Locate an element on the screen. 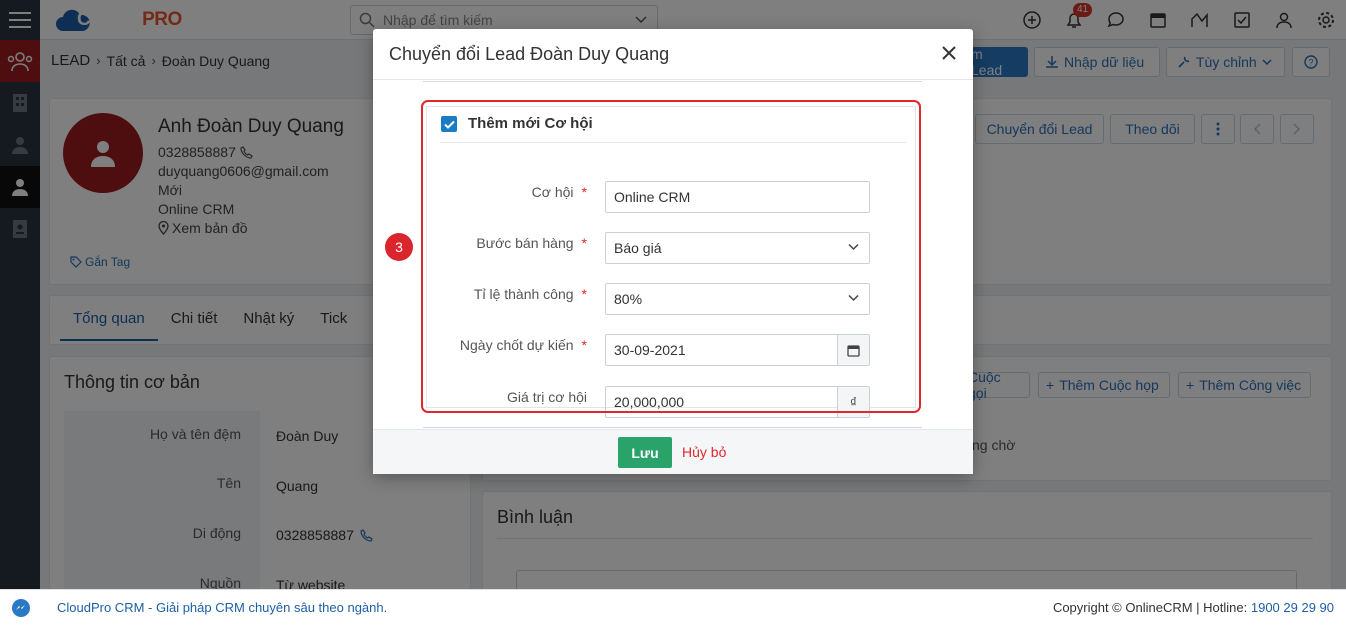 This screenshot has height=625, width=1346. step-marker: 3 is located at coordinates (399, 247).